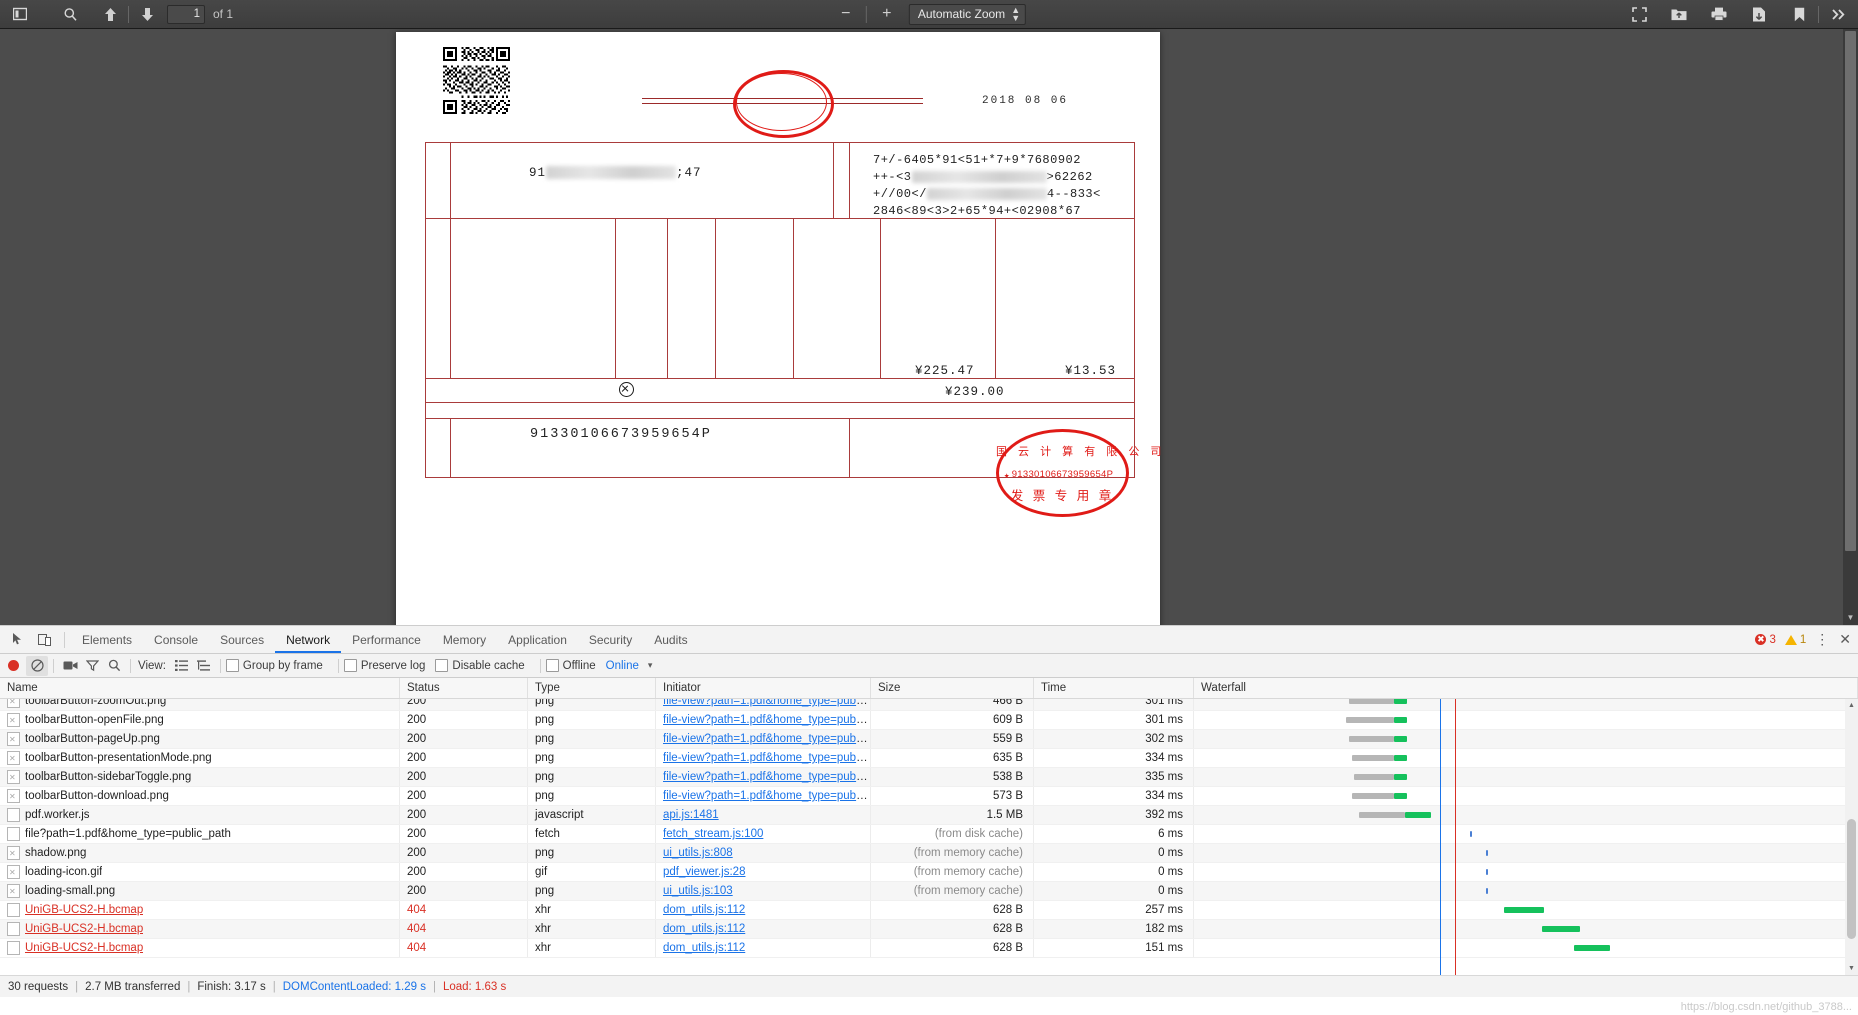 The width and height of the screenshot is (1858, 1015). Describe the element at coordinates (200, 758) in the screenshot. I see `cell-name: toolbarButton-presentationMode.png` at that location.